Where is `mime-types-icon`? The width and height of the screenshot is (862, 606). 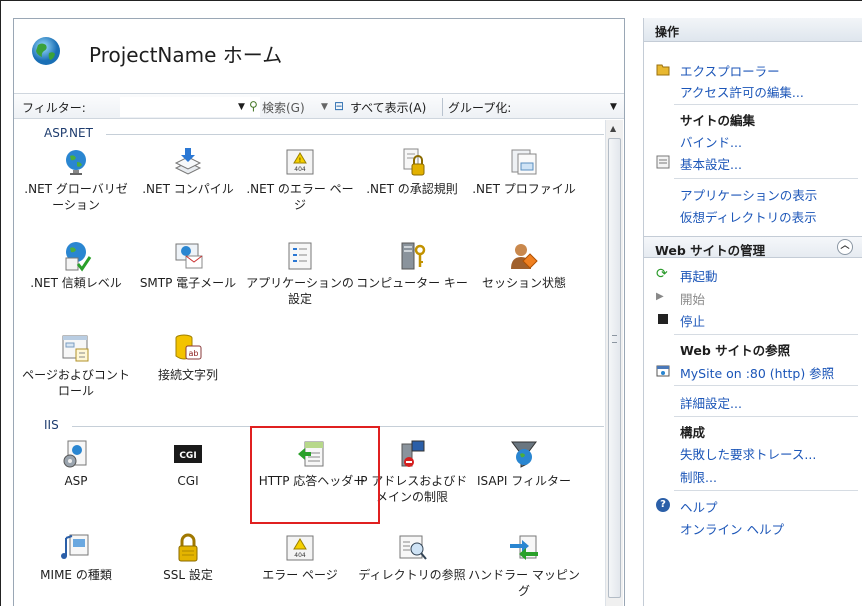 mime-types-icon is located at coordinates (75, 546).